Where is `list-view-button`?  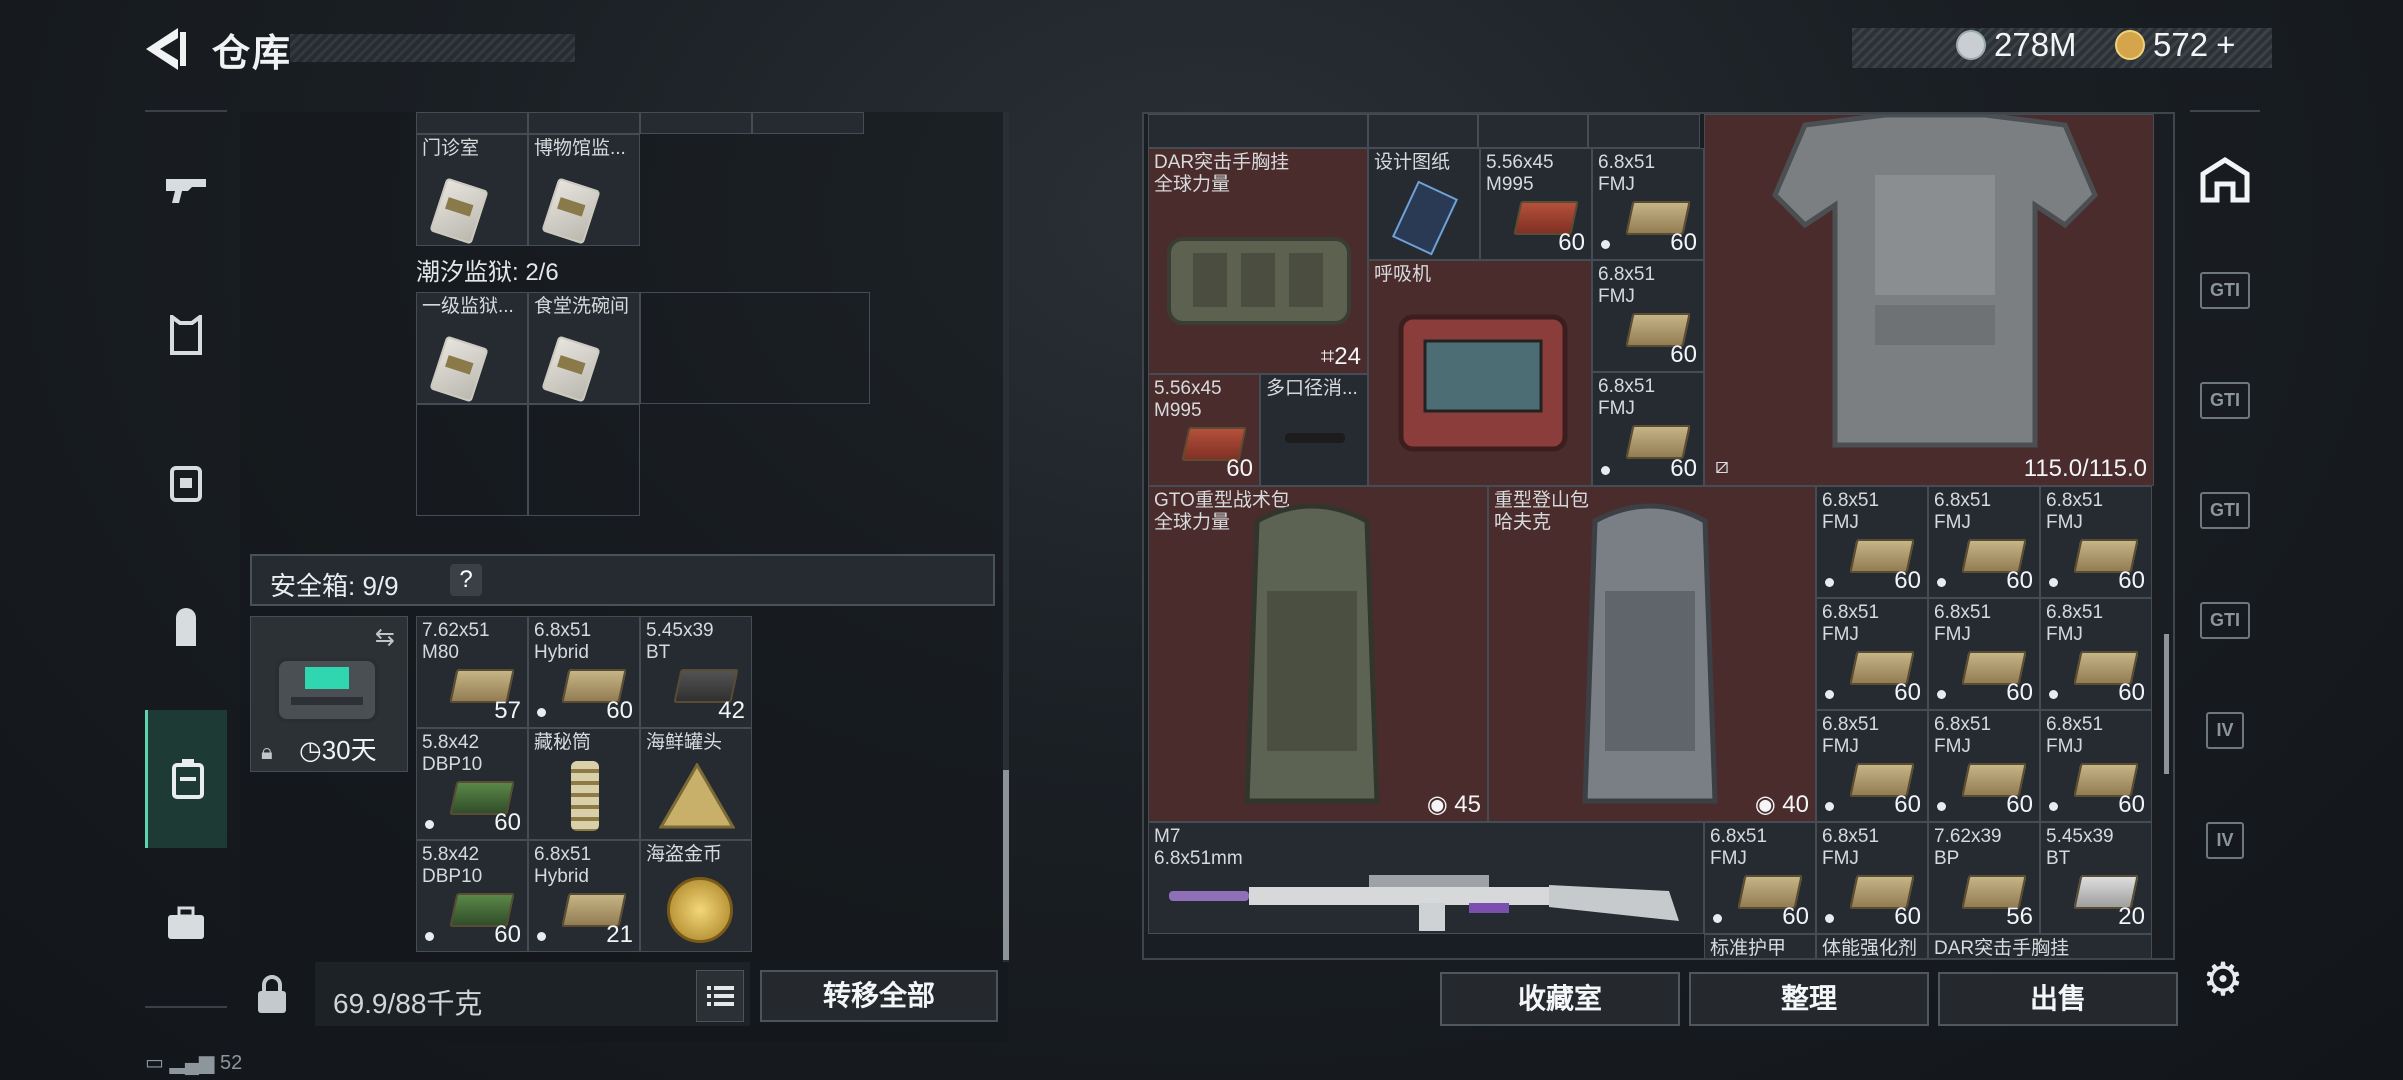 list-view-button is located at coordinates (720, 996).